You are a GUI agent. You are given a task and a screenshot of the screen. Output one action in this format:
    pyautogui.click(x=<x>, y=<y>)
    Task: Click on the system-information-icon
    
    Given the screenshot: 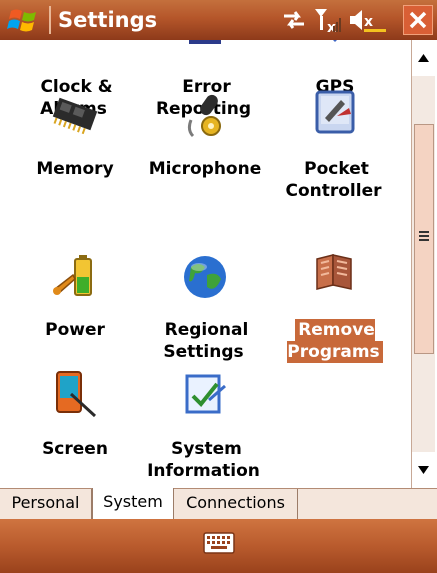 What is the action you would take?
    pyautogui.click(x=205, y=394)
    